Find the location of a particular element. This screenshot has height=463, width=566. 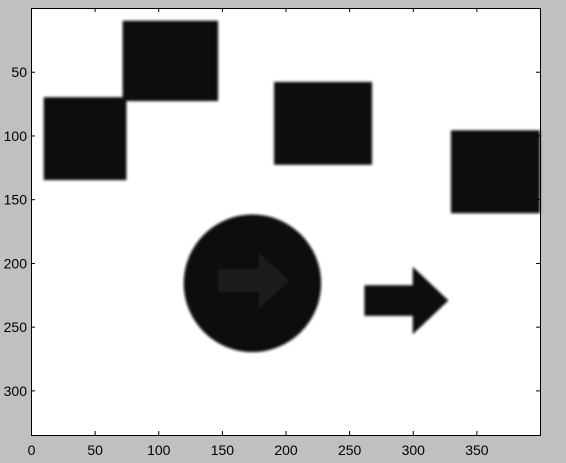

x-tick-label: 350 is located at coordinates (477, 450).